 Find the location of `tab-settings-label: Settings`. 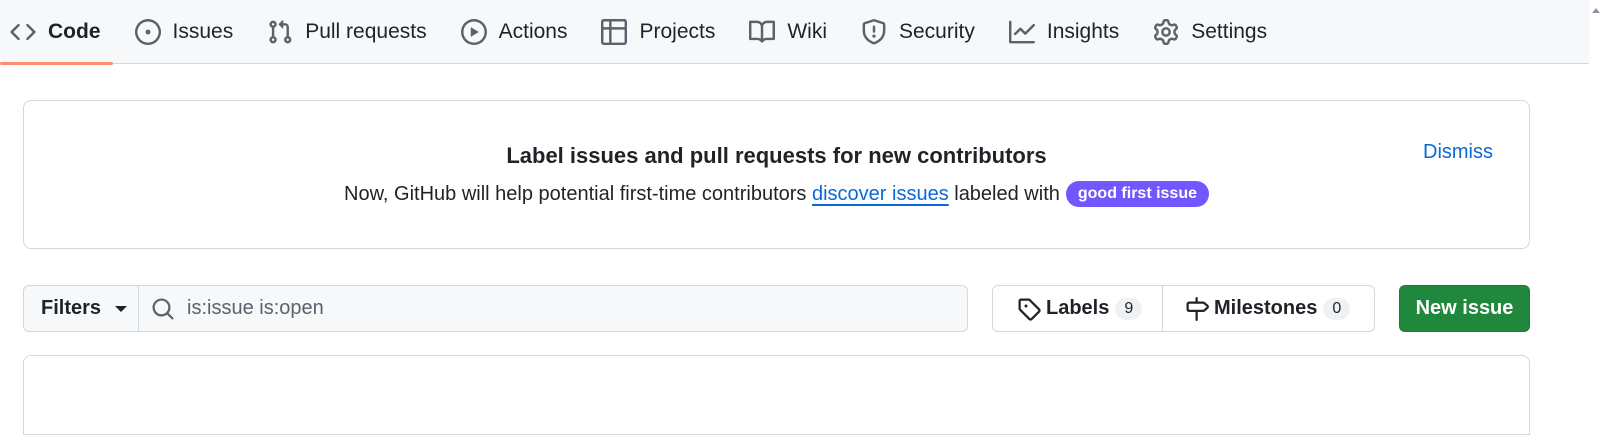

tab-settings-label: Settings is located at coordinates (1229, 31).